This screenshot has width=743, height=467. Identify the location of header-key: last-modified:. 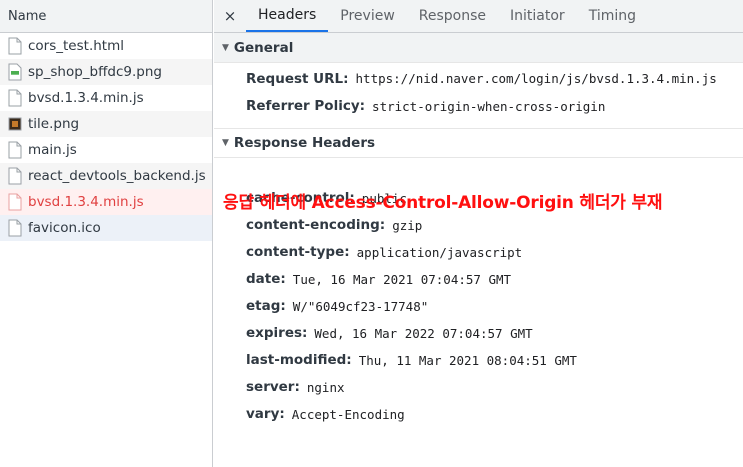
(299, 360).